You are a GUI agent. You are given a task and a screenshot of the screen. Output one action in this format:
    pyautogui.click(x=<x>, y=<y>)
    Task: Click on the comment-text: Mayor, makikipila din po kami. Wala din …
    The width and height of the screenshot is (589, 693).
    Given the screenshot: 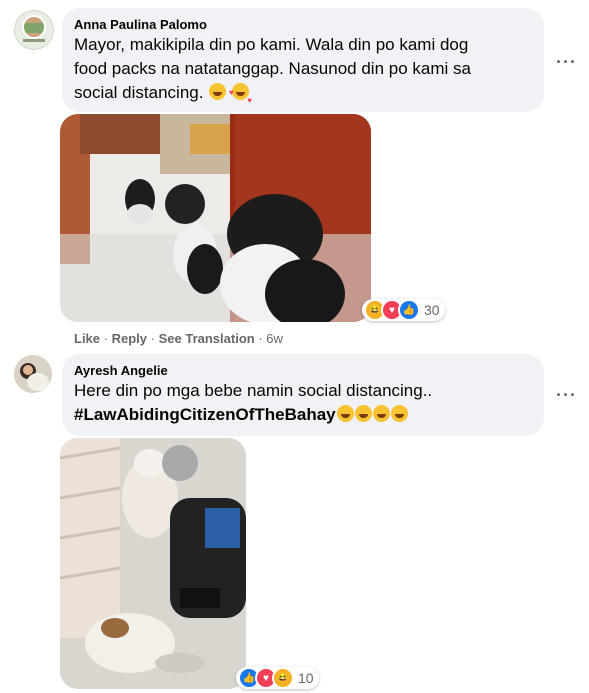 What is the action you would take?
    pyautogui.click(x=303, y=69)
    